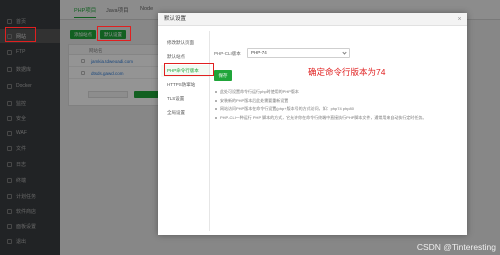 The height and width of the screenshot is (255, 500). I want to click on nav-global-settings: 全局设置, so click(185, 113).